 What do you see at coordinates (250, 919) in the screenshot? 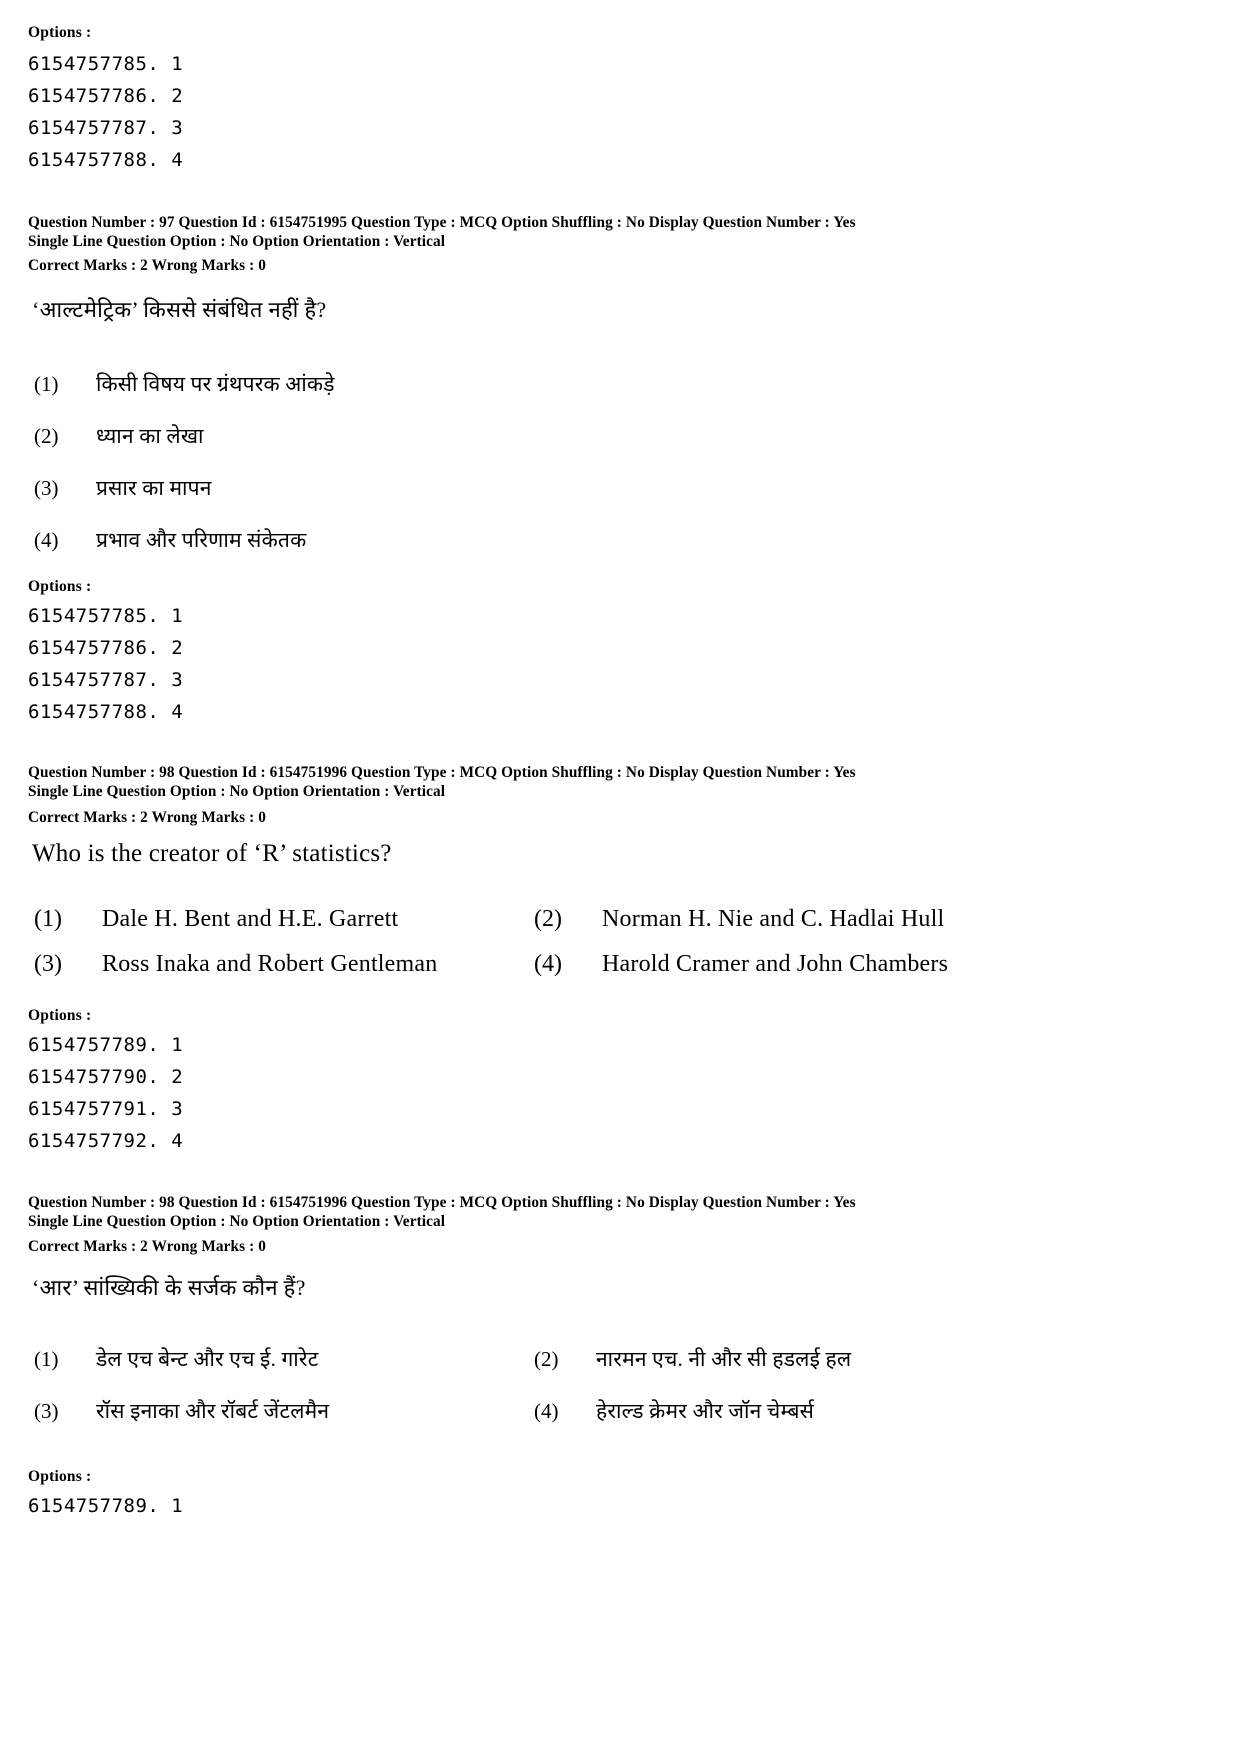
I see `q98-en-option-text-1: Dale H. Bent and H.E. Garrett` at bounding box center [250, 919].